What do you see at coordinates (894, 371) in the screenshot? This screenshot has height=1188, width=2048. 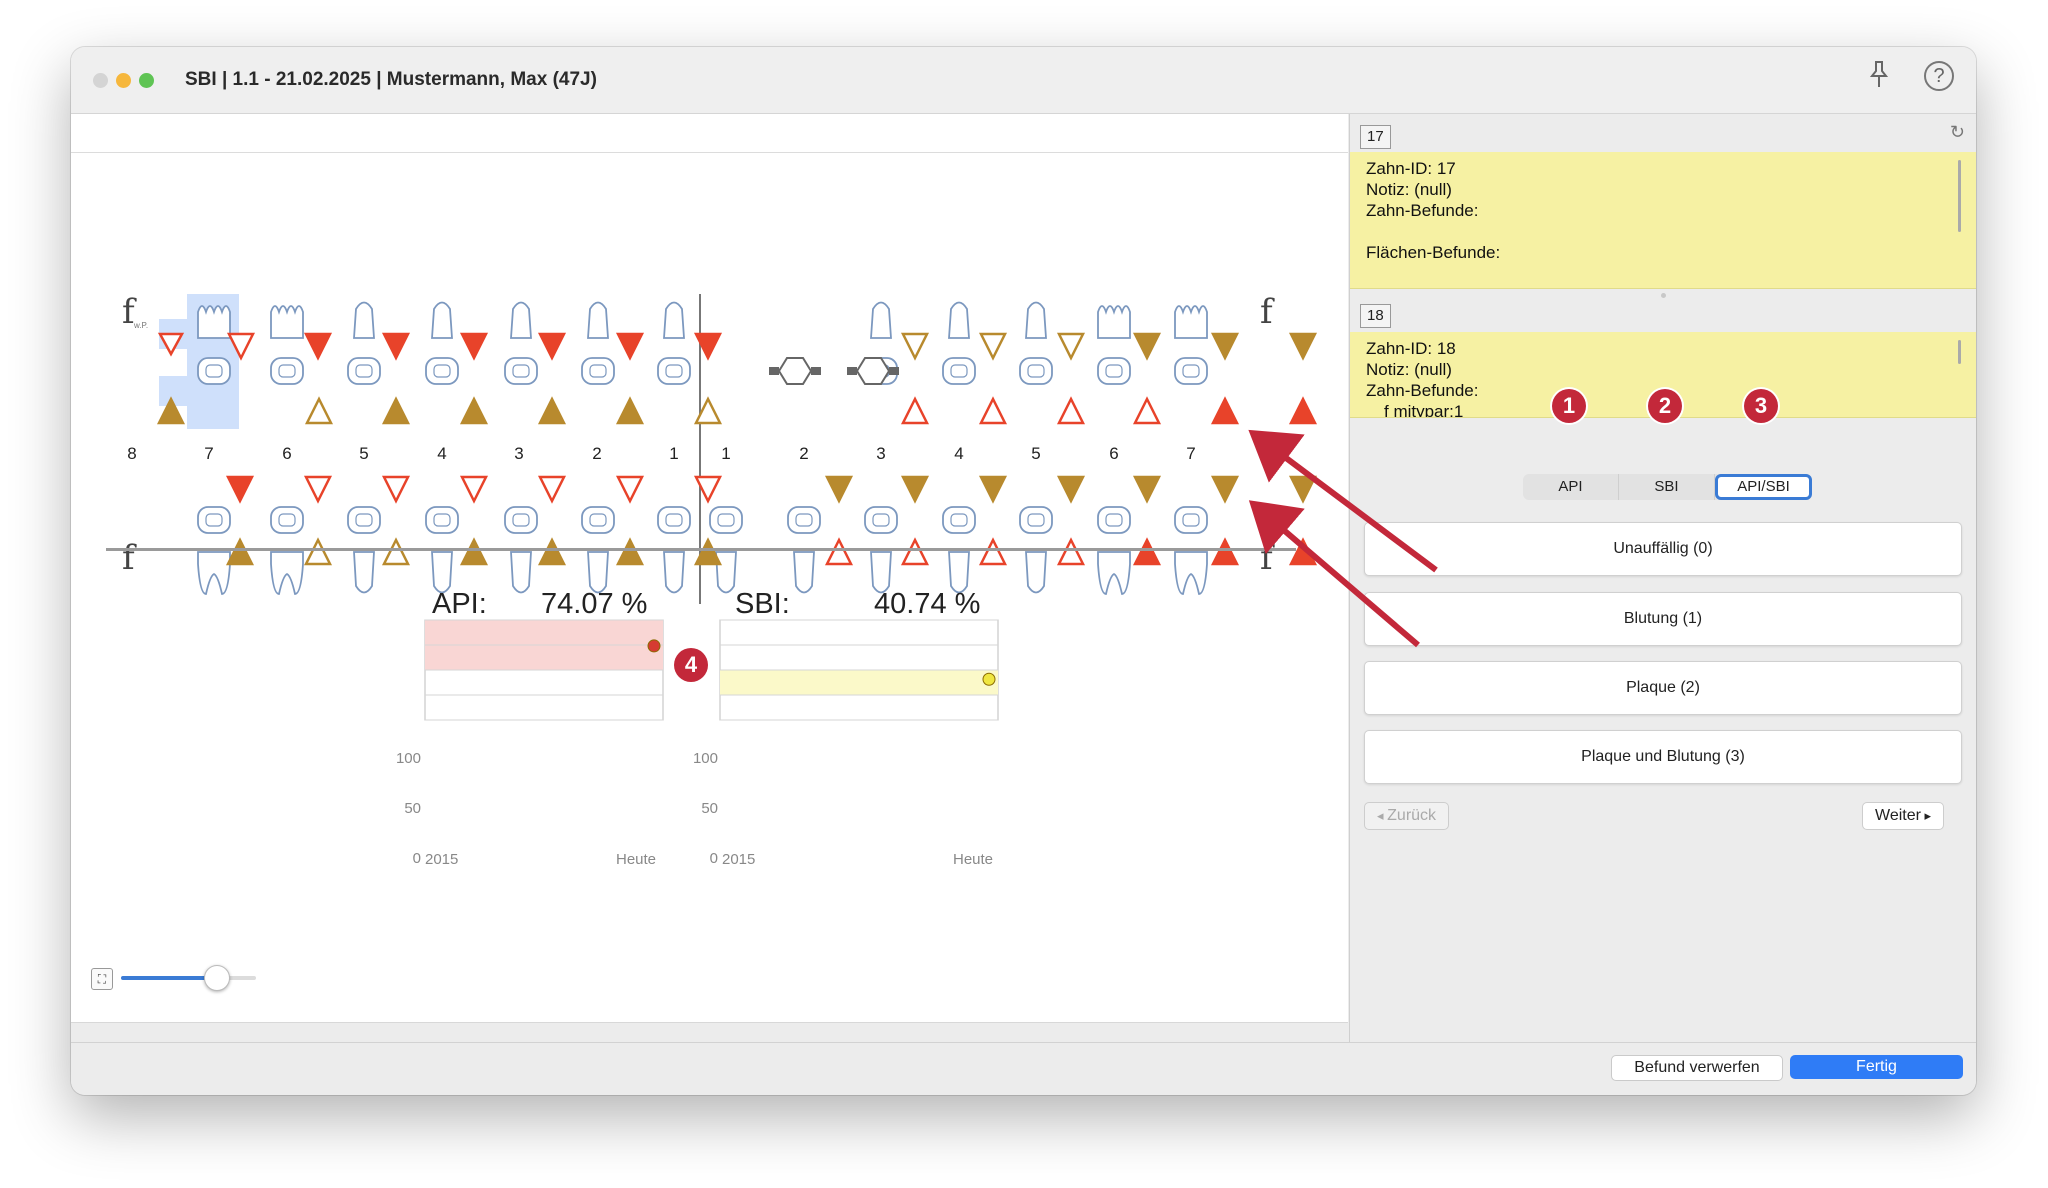 I see `tooth-implant-22-right-connector` at bounding box center [894, 371].